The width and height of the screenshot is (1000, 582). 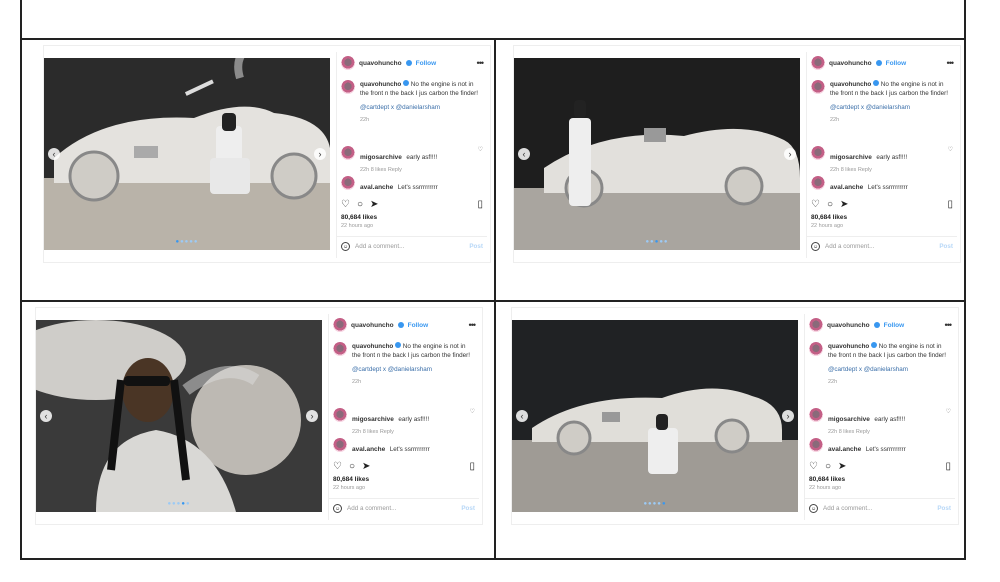 What do you see at coordinates (880, 508) in the screenshot?
I see `add-comment-bar: ☺ Add a comment... Post` at bounding box center [880, 508].